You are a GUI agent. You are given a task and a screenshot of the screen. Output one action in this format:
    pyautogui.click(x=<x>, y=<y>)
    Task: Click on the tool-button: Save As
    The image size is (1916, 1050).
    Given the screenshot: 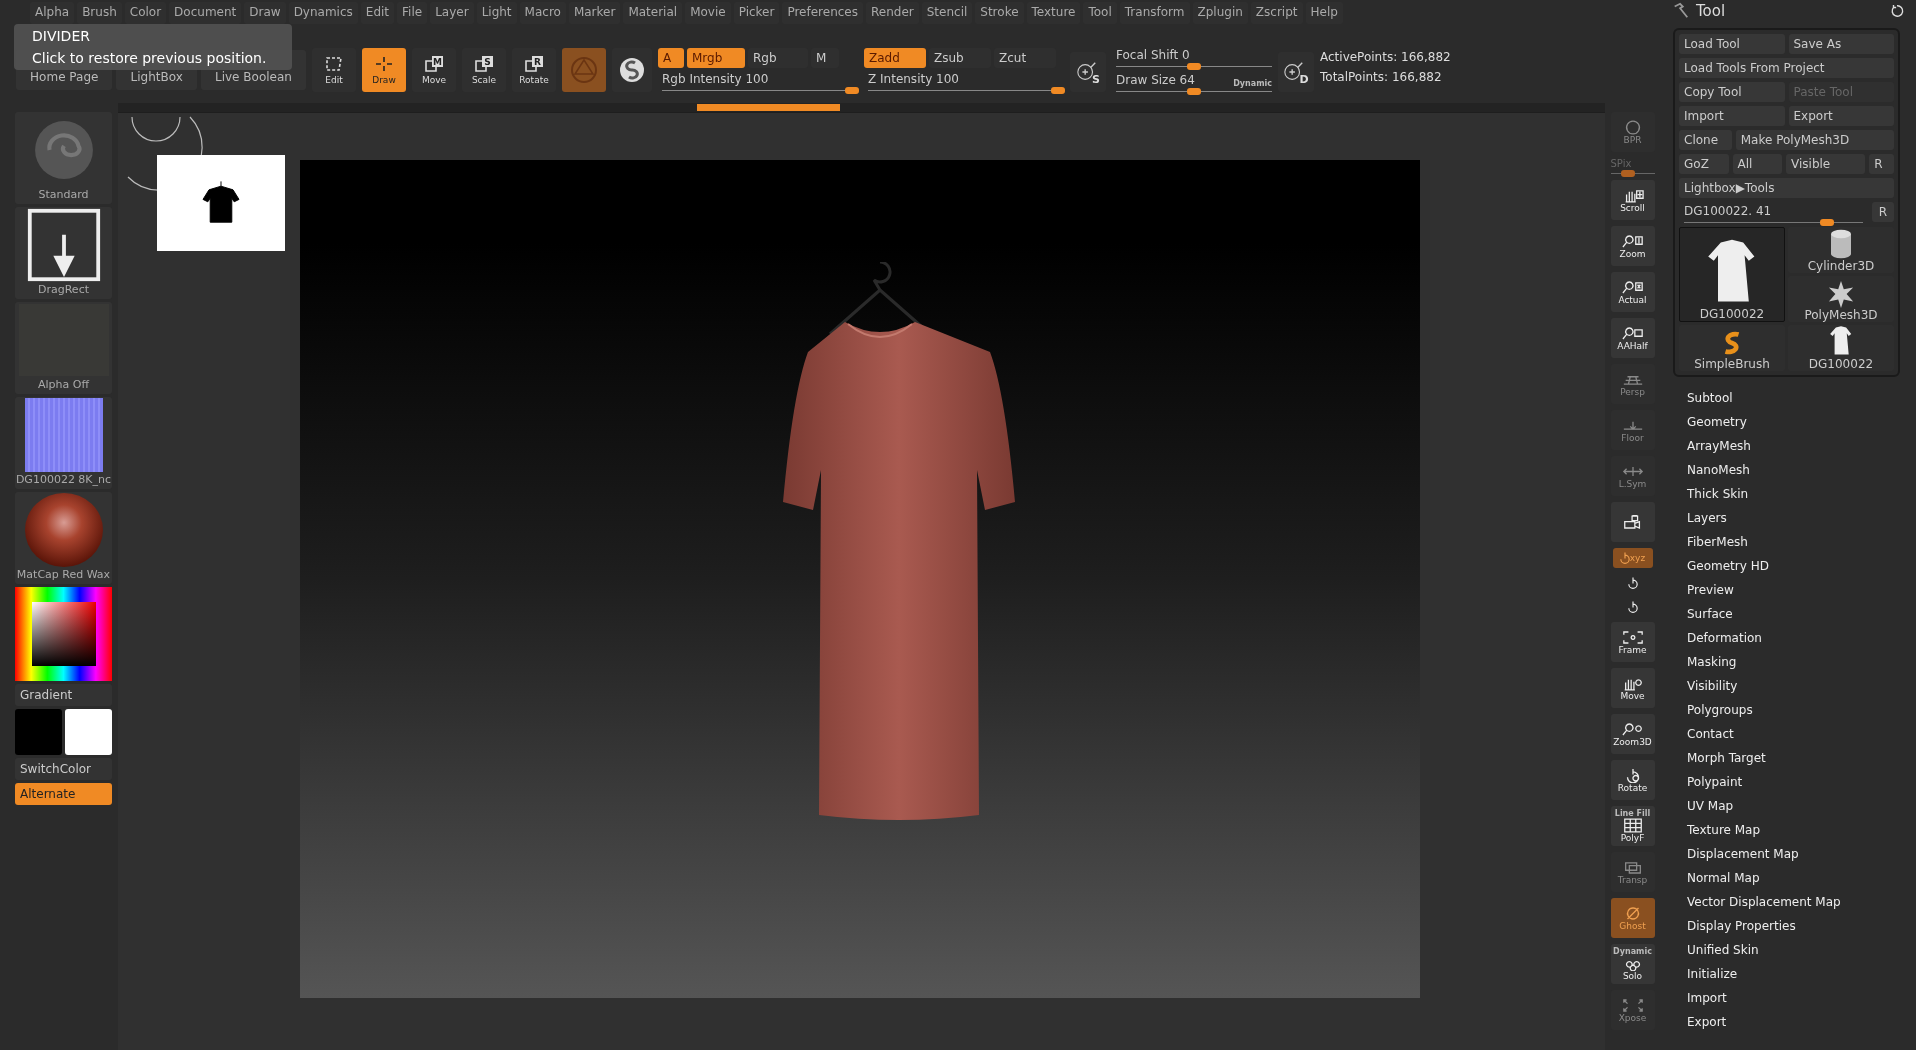 What is the action you would take?
    pyautogui.click(x=1841, y=44)
    